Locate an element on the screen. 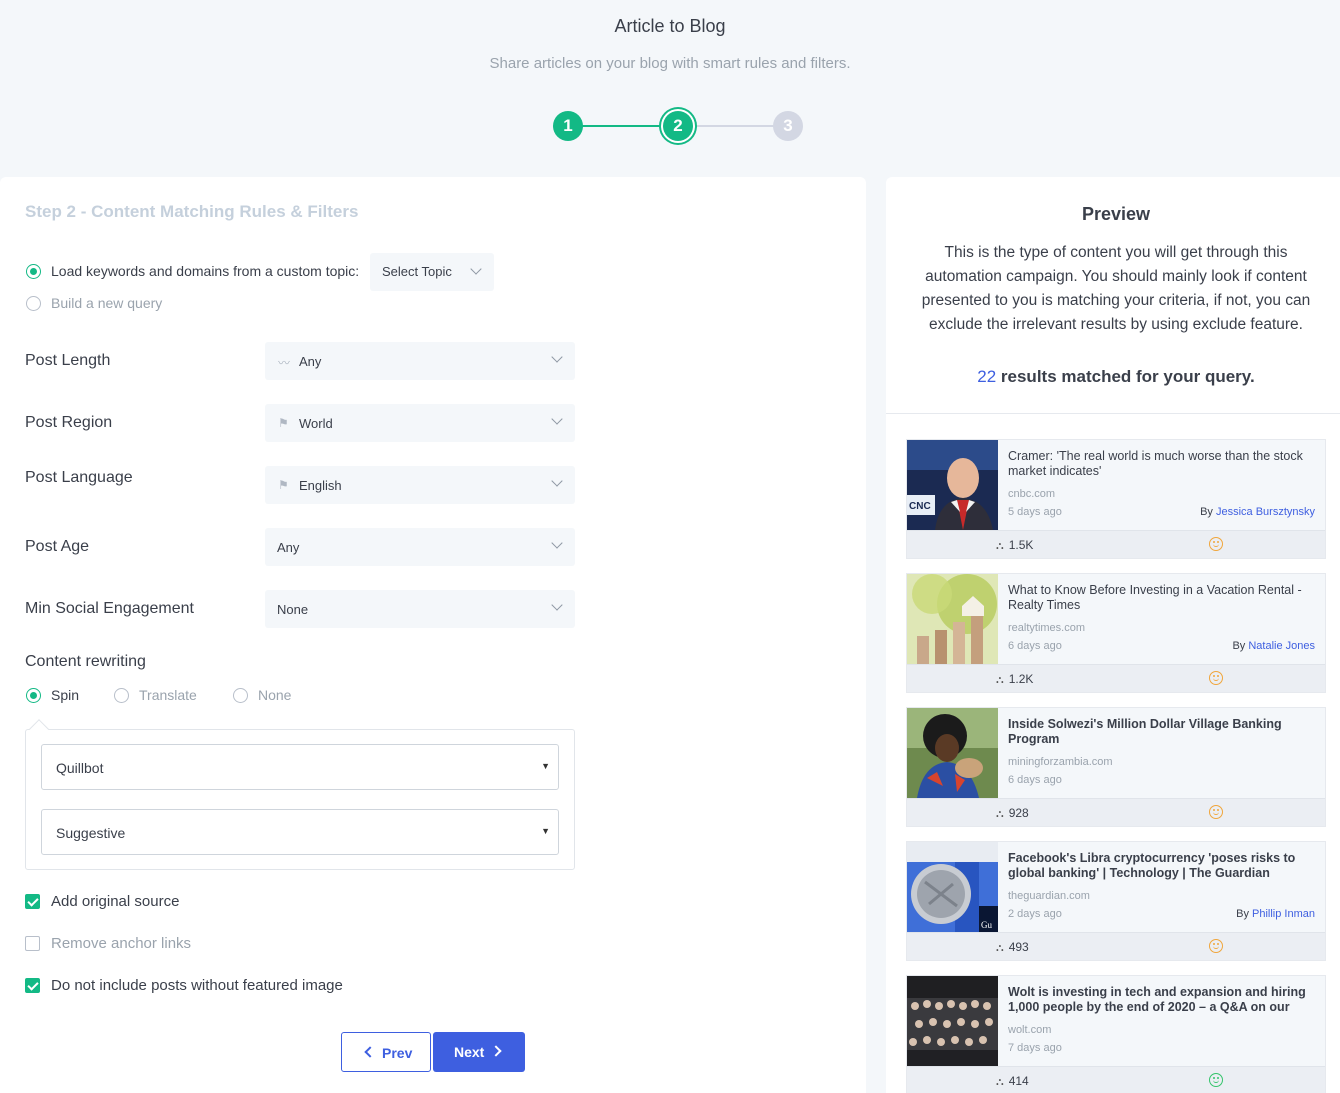 The height and width of the screenshot is (1093, 1340). rewrite-none-label: None is located at coordinates (275, 695).